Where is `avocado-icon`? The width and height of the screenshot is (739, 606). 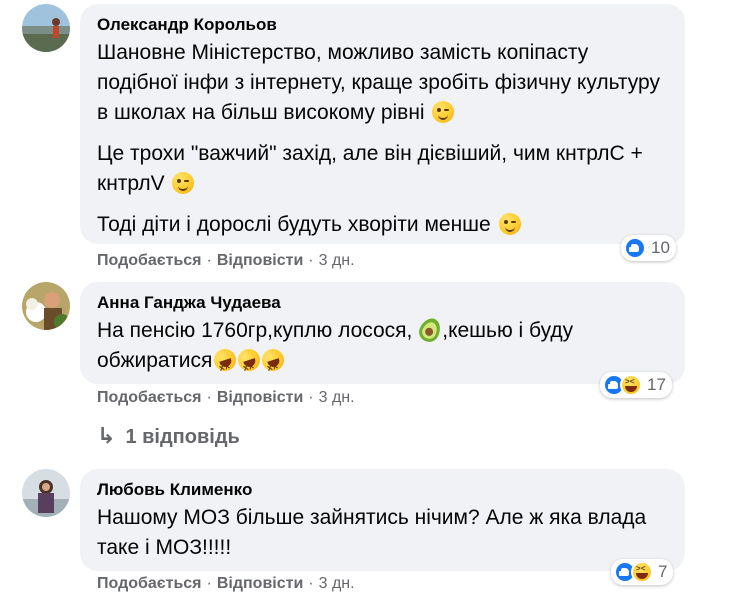
avocado-icon is located at coordinates (430, 330).